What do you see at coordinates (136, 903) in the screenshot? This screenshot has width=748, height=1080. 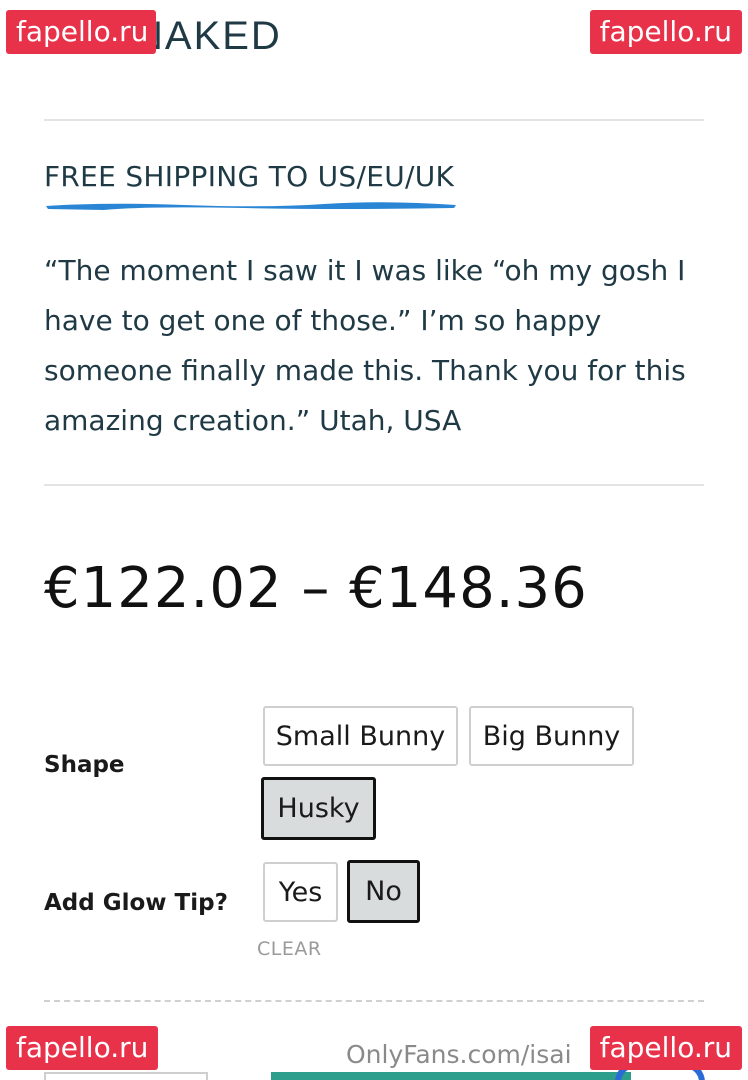 I see `glow-tip-label: Add Glow Tip?` at bounding box center [136, 903].